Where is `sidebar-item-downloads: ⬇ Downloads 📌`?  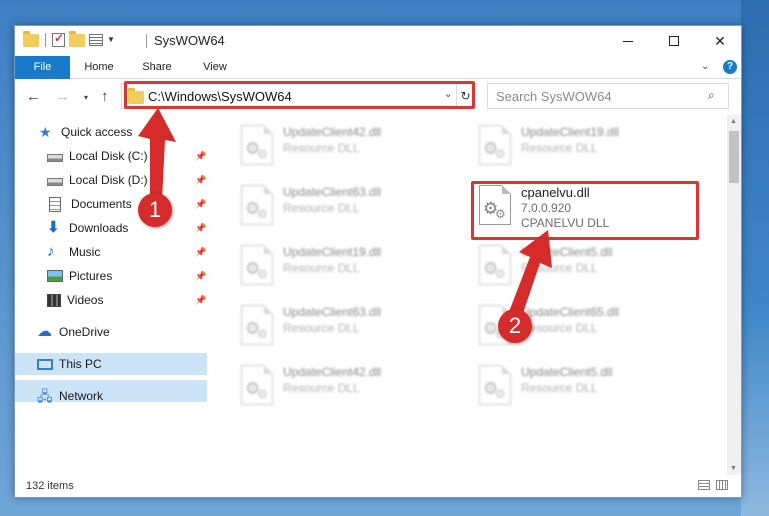 sidebar-item-downloads: ⬇ Downloads 📌 is located at coordinates (111, 228).